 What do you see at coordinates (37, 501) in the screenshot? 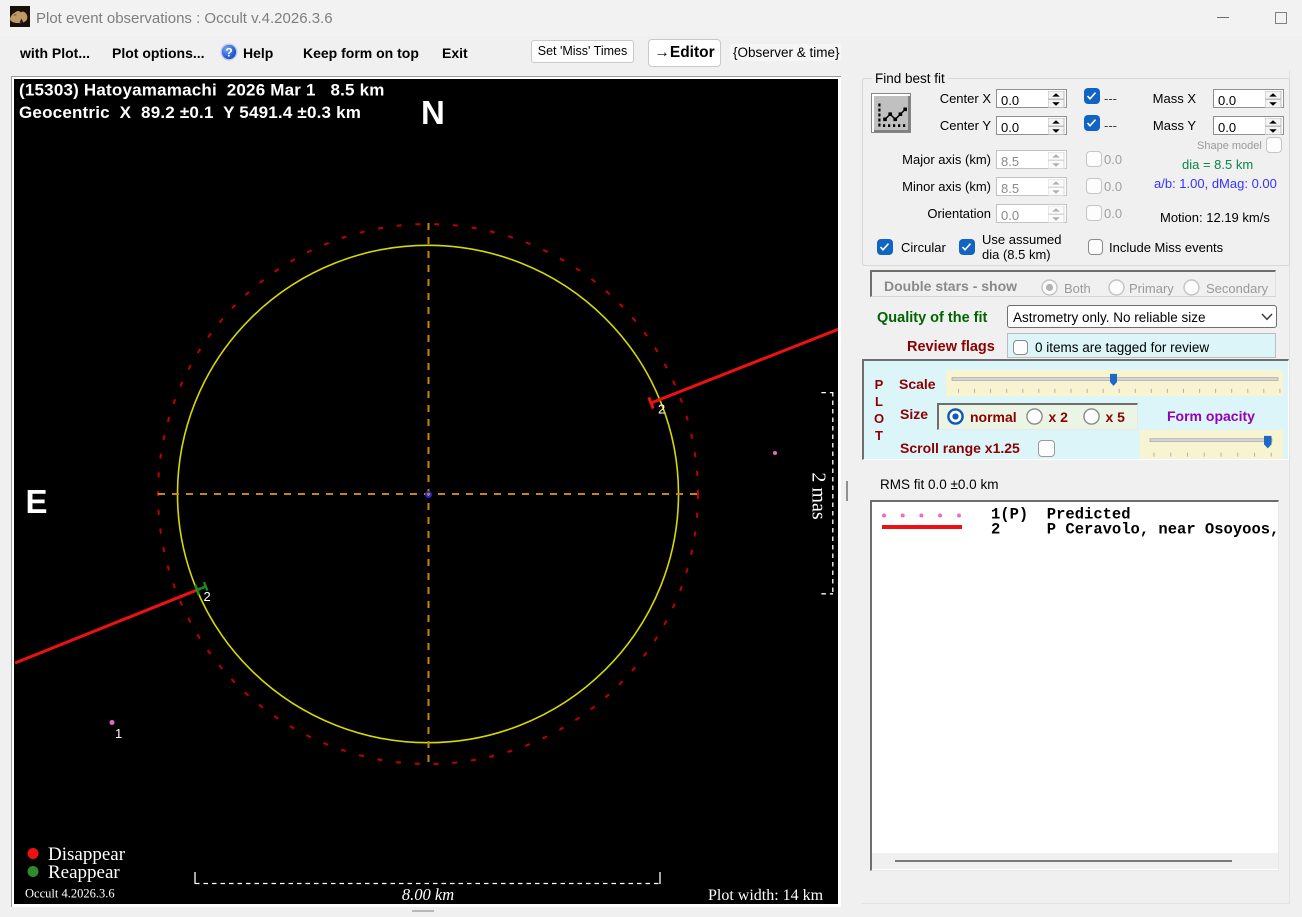
I see `svg-text: E` at bounding box center [37, 501].